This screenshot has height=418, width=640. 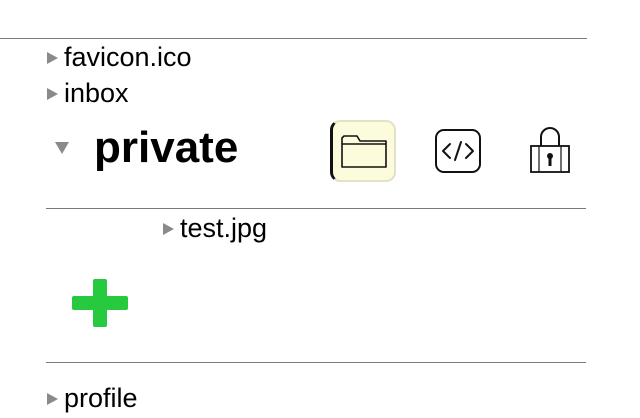 I want to click on tree-item-inbox: inbox, so click(x=88, y=93).